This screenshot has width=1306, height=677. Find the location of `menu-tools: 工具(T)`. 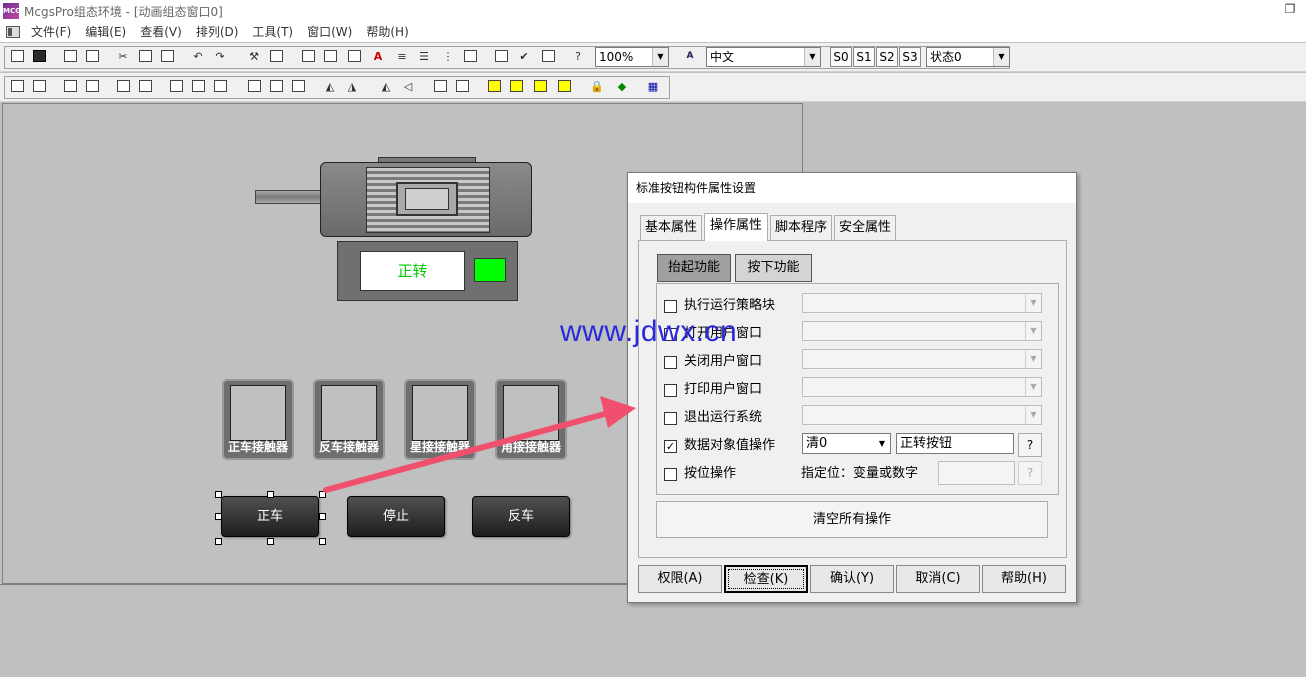

menu-tools: 工具(T) is located at coordinates (272, 32).